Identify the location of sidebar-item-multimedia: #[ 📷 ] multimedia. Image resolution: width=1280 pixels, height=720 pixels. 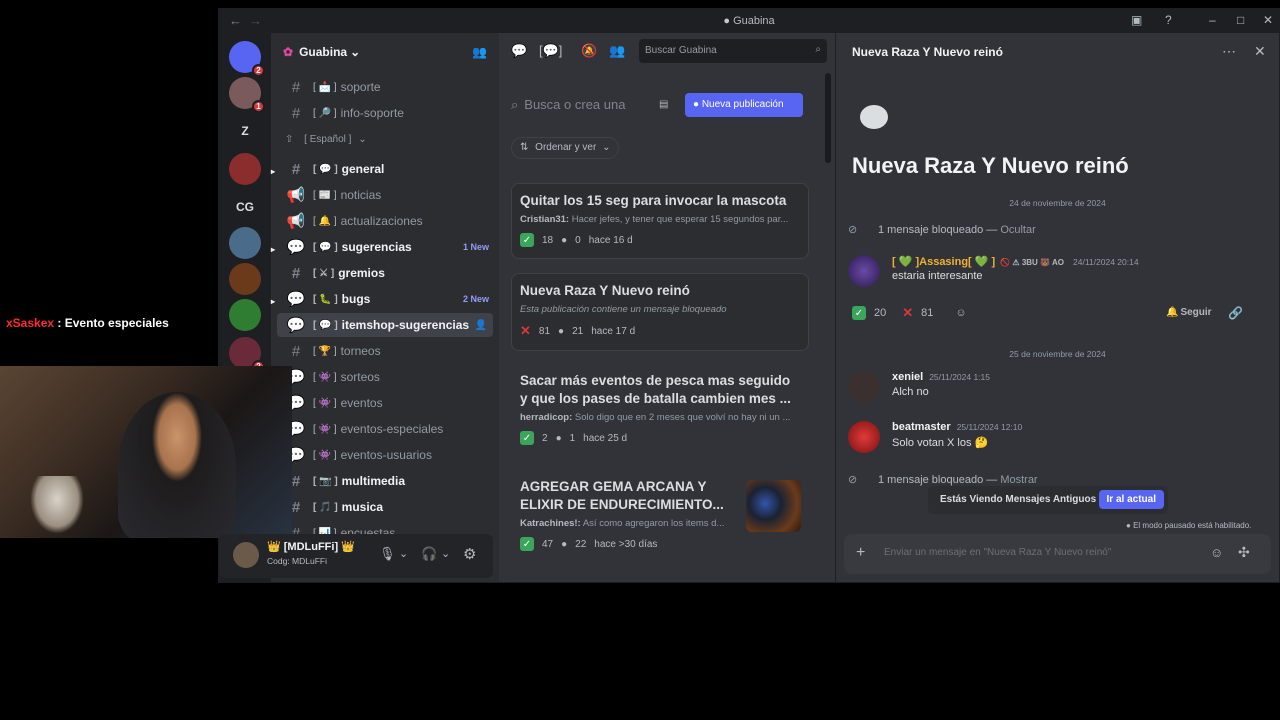
(385, 481).